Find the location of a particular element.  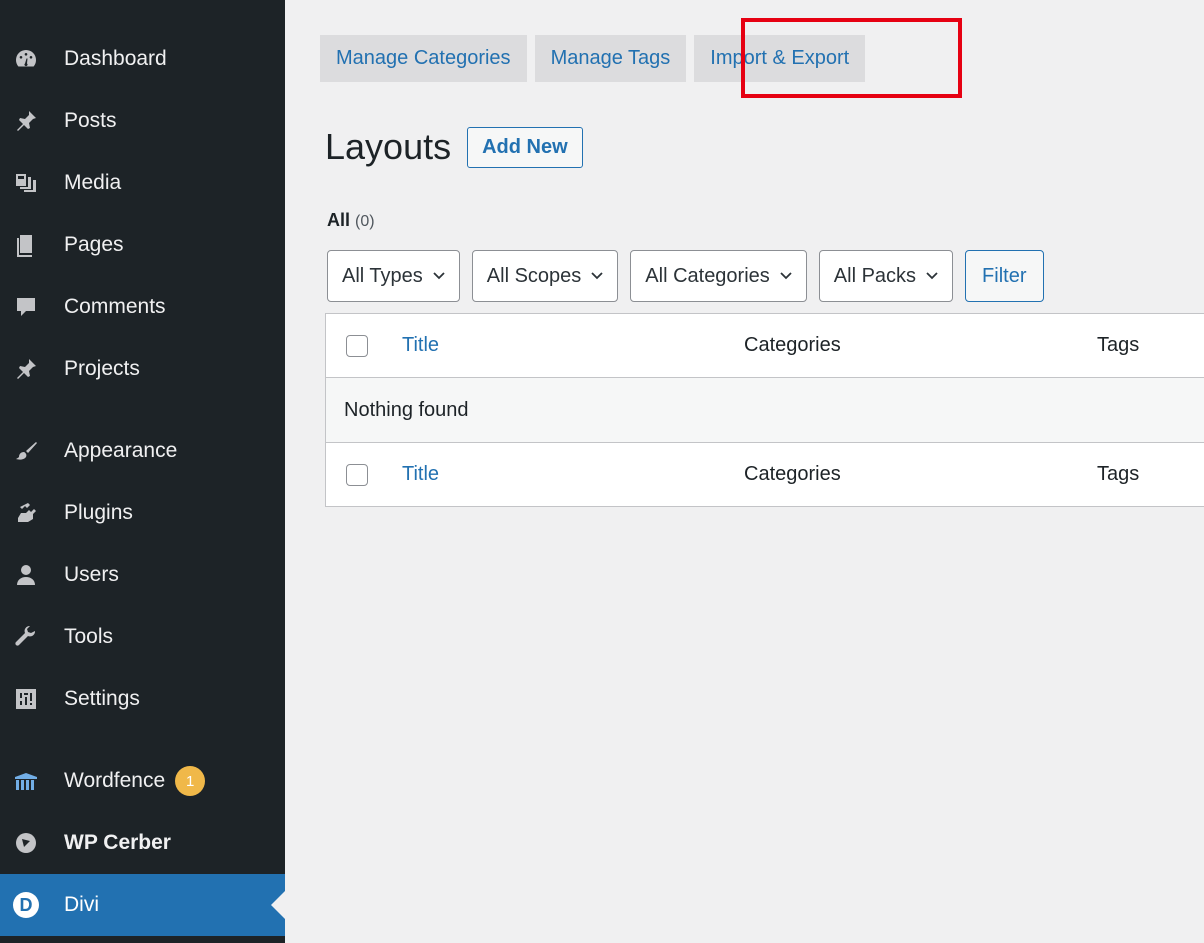

page-header: Layouts Add New is located at coordinates (454, 147).